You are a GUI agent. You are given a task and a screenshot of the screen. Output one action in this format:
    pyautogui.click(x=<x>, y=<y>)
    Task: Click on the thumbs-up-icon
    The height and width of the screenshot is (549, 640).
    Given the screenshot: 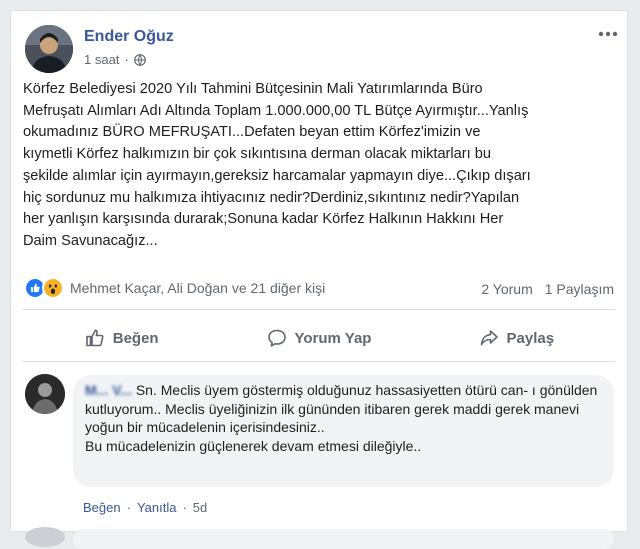 What is the action you would take?
    pyautogui.click(x=94, y=338)
    